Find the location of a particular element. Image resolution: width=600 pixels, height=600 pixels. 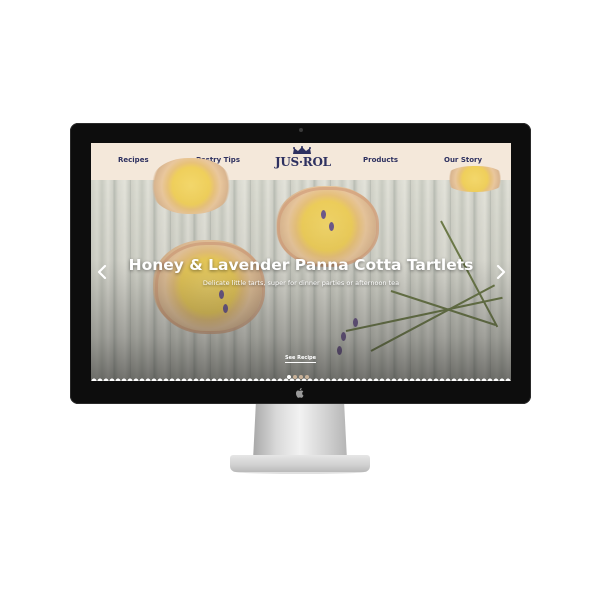

see-recipe-link: See Recipe is located at coordinates (301, 359).